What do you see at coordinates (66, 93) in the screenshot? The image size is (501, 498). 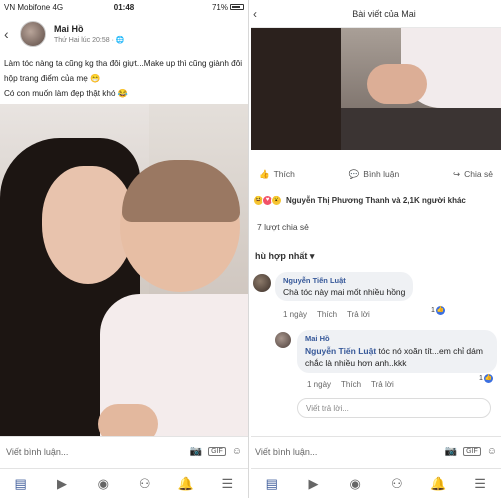 I see `post-text-line2: Có con muốn làm đẹp thật khó 😂` at bounding box center [66, 93].